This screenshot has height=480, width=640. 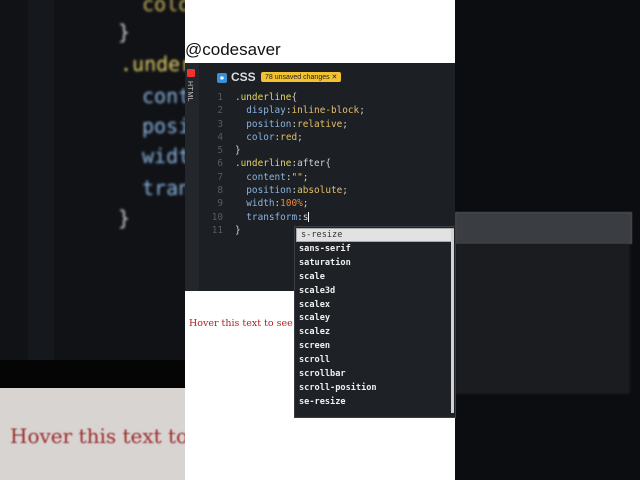 I want to click on blurred-suggestion, so click(x=543, y=228).